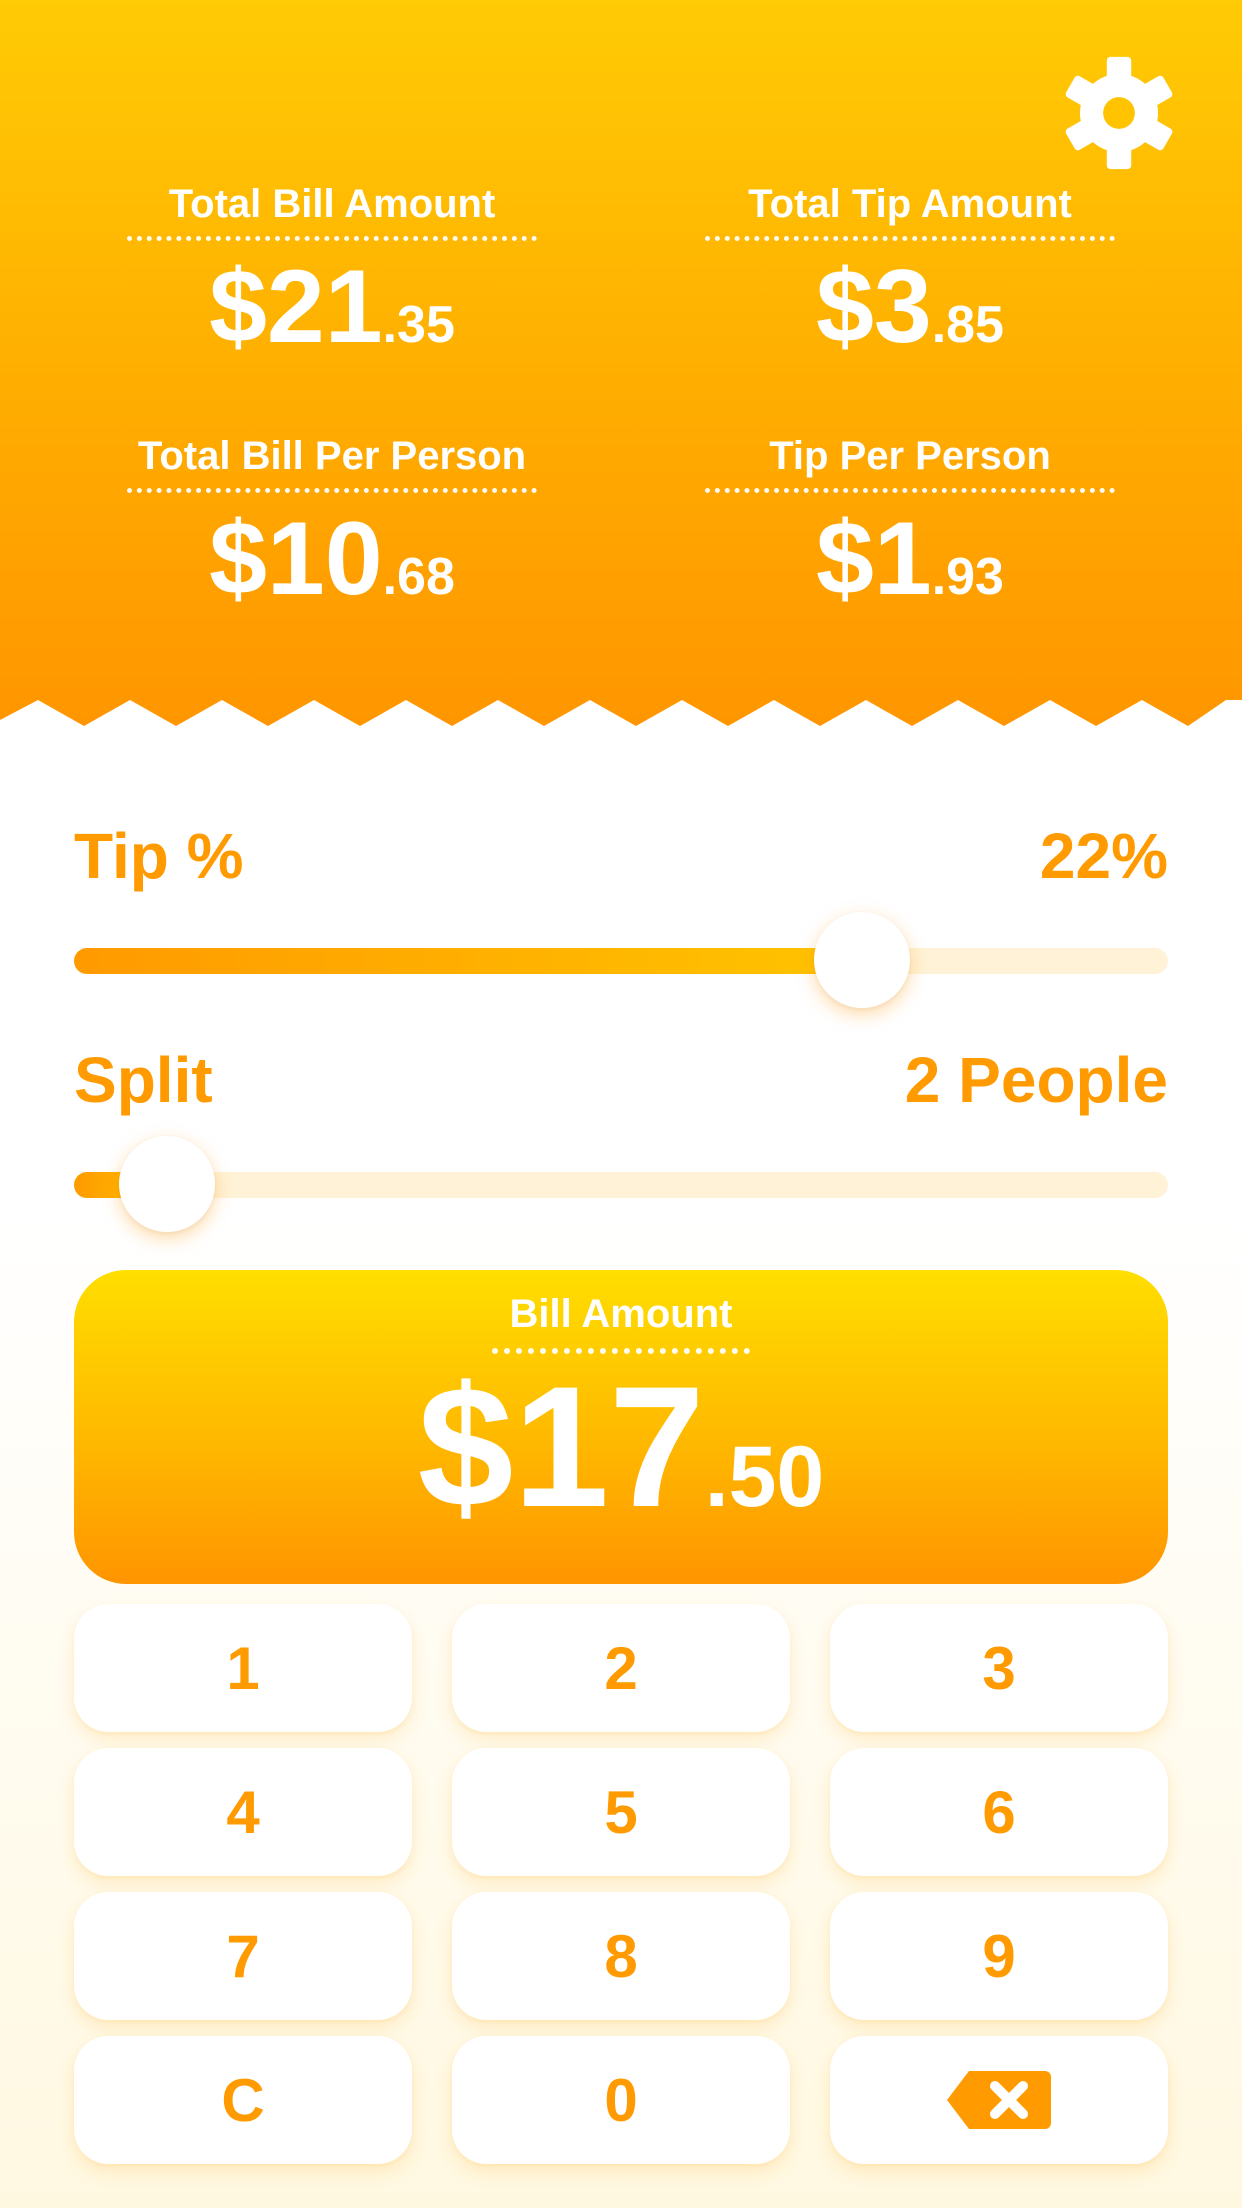 The width and height of the screenshot is (1242, 2208). What do you see at coordinates (910, 307) in the screenshot?
I see `total-tip-value: $3.85` at bounding box center [910, 307].